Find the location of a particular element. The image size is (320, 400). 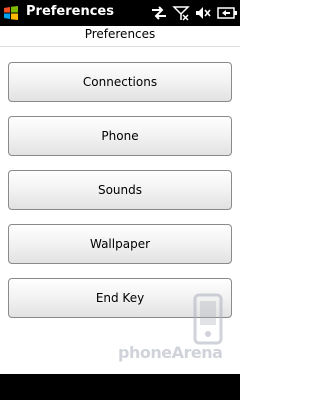

signal-off-icon is located at coordinates (181, 13).